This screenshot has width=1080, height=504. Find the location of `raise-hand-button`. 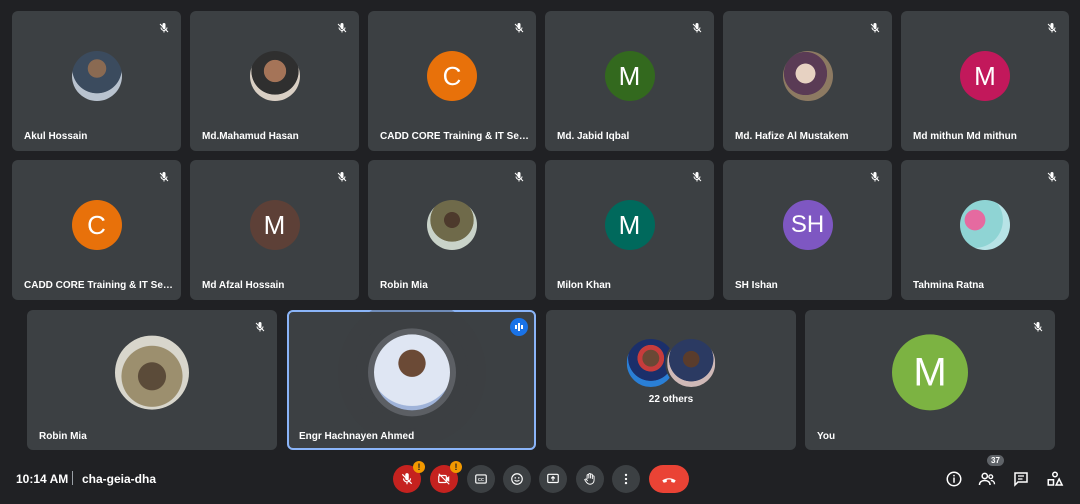

raise-hand-button is located at coordinates (590, 479).